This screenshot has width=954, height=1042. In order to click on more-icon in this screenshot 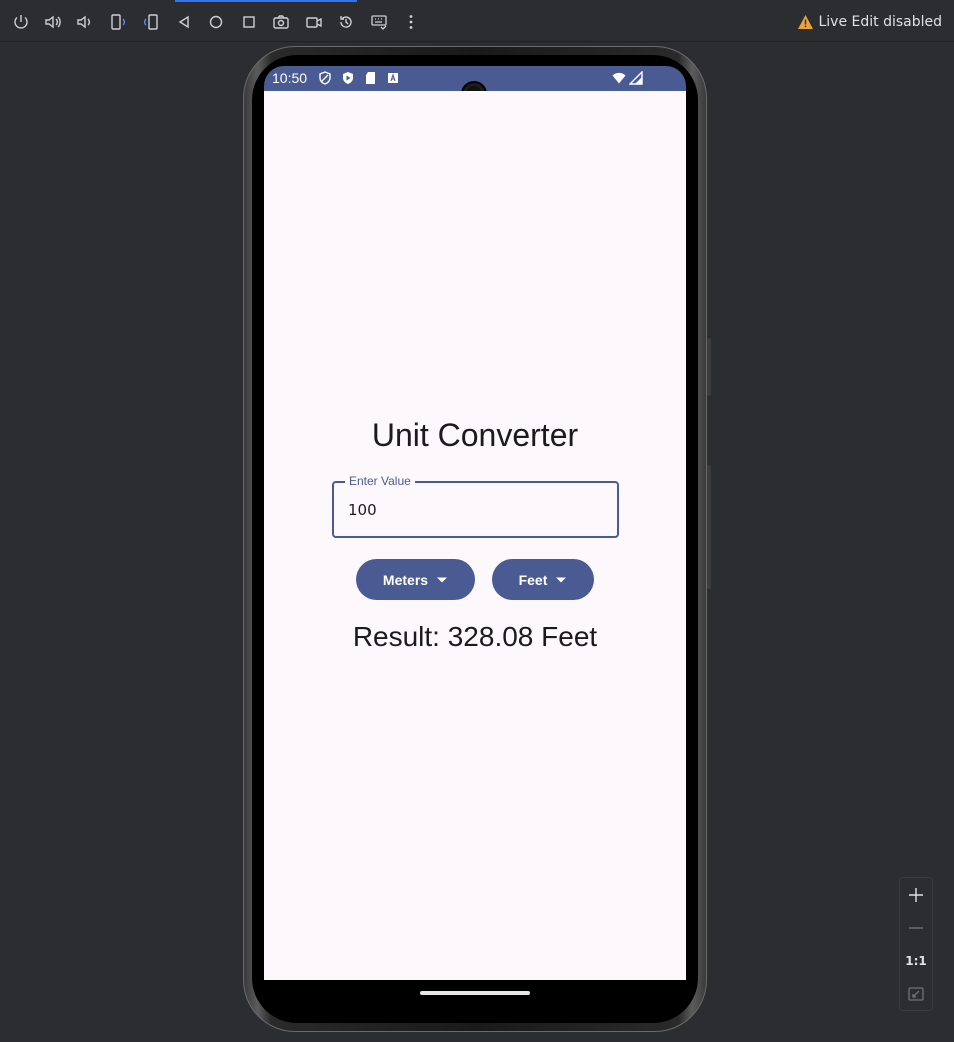, I will do `click(411, 22)`.